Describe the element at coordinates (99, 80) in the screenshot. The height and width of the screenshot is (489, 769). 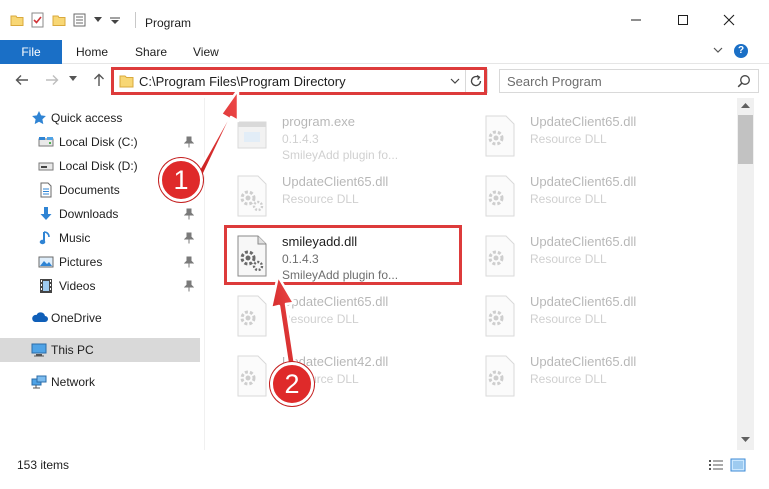
I see `up-arrow-icon` at that location.